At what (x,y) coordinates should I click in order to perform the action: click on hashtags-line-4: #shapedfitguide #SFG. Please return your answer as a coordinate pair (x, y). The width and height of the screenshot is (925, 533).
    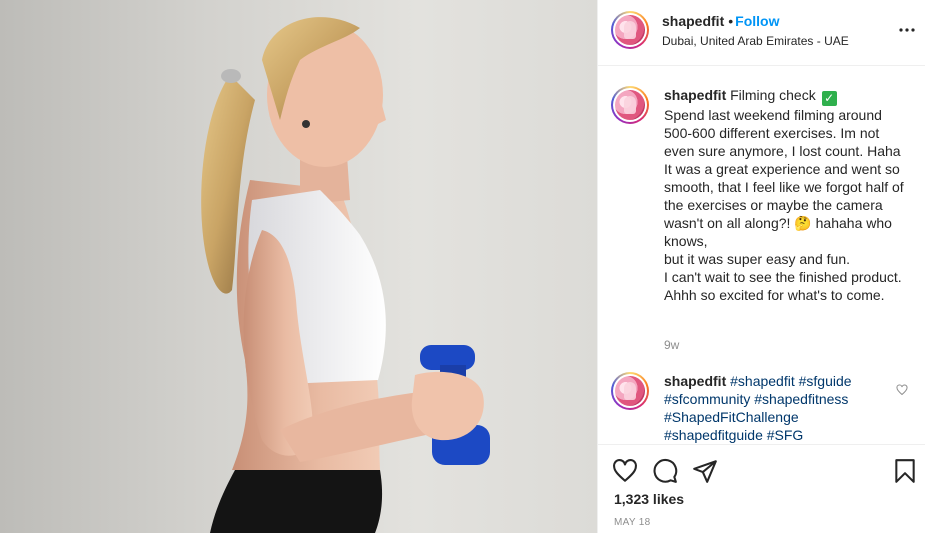
    Looking at the image, I should click on (733, 435).